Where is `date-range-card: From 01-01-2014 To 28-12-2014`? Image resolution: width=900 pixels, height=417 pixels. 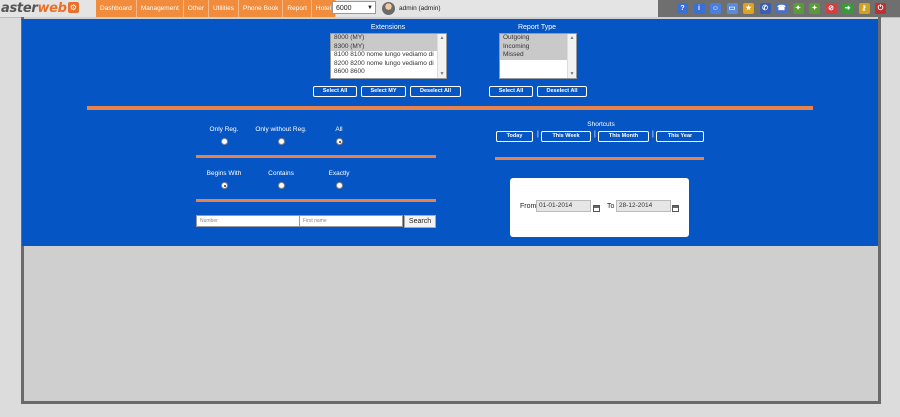 date-range-card: From 01-01-2014 To 28-12-2014 is located at coordinates (599, 207).